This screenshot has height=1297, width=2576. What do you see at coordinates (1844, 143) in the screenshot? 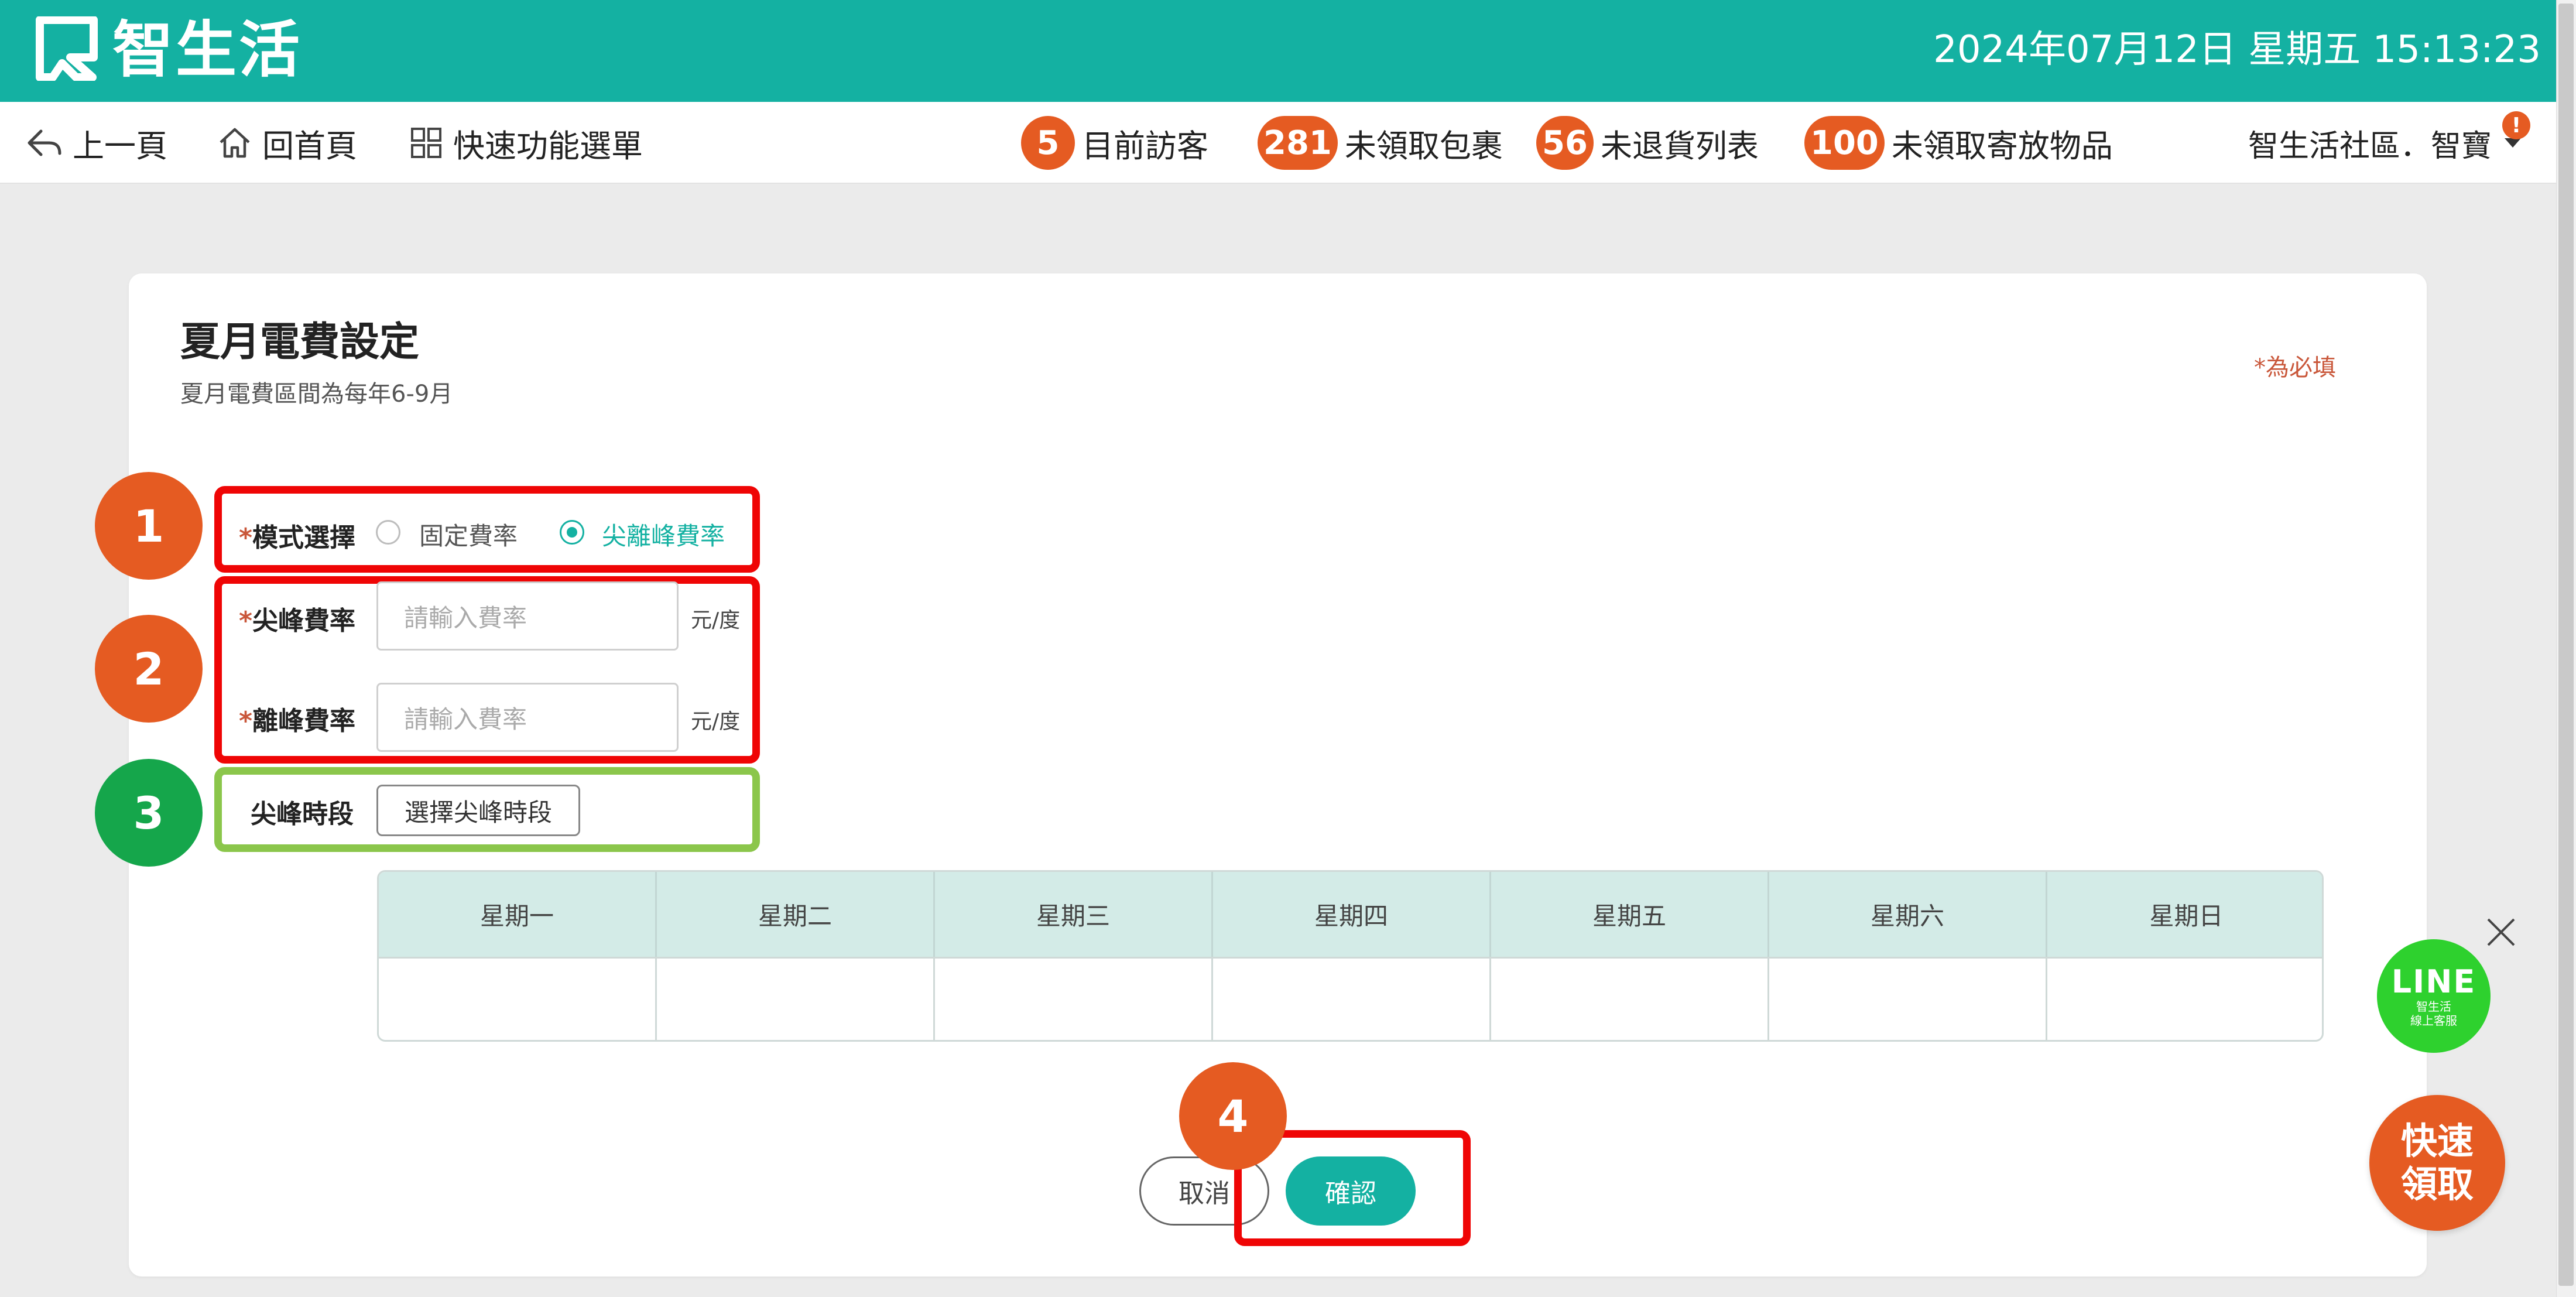
I see `storage-count-badge: 100` at bounding box center [1844, 143].